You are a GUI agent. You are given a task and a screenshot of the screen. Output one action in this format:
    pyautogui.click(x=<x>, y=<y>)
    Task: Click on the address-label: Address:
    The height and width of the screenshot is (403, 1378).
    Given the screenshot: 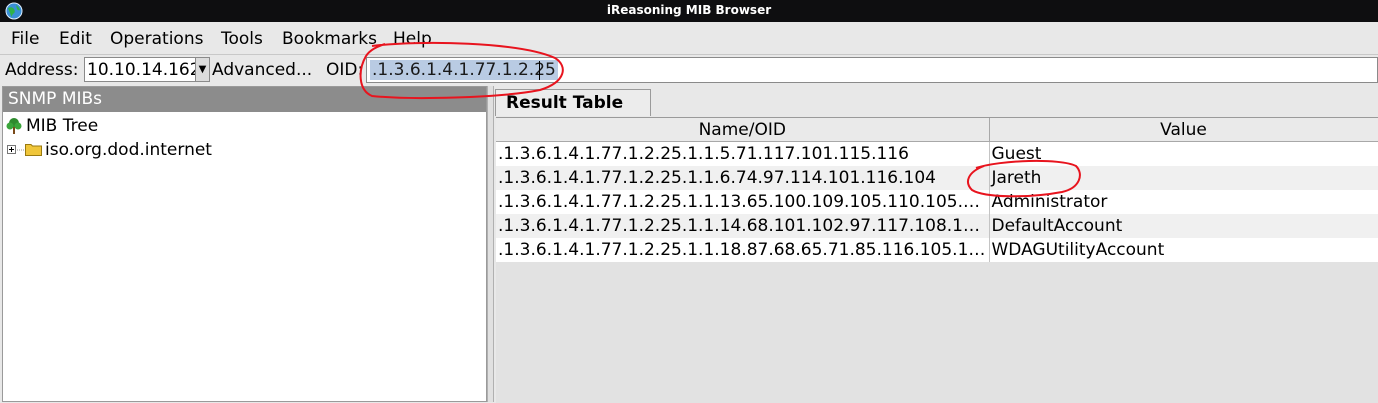 What is the action you would take?
    pyautogui.click(x=42, y=70)
    